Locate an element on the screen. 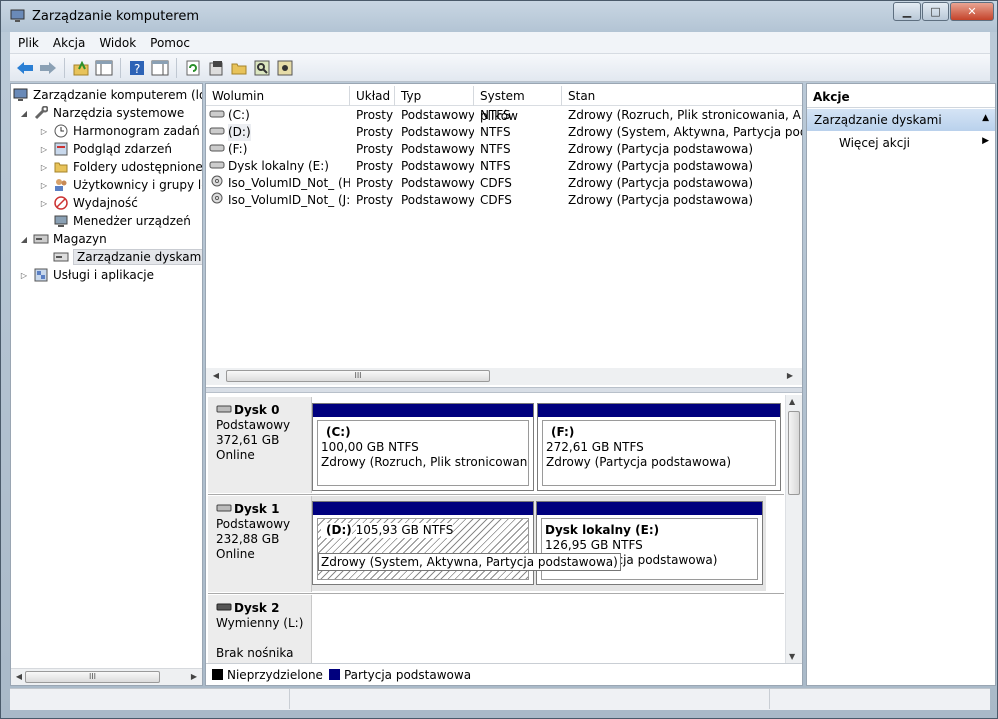  tree-item-services-apps: ▷ Usługi i aplikacje is located at coordinates (86, 275).